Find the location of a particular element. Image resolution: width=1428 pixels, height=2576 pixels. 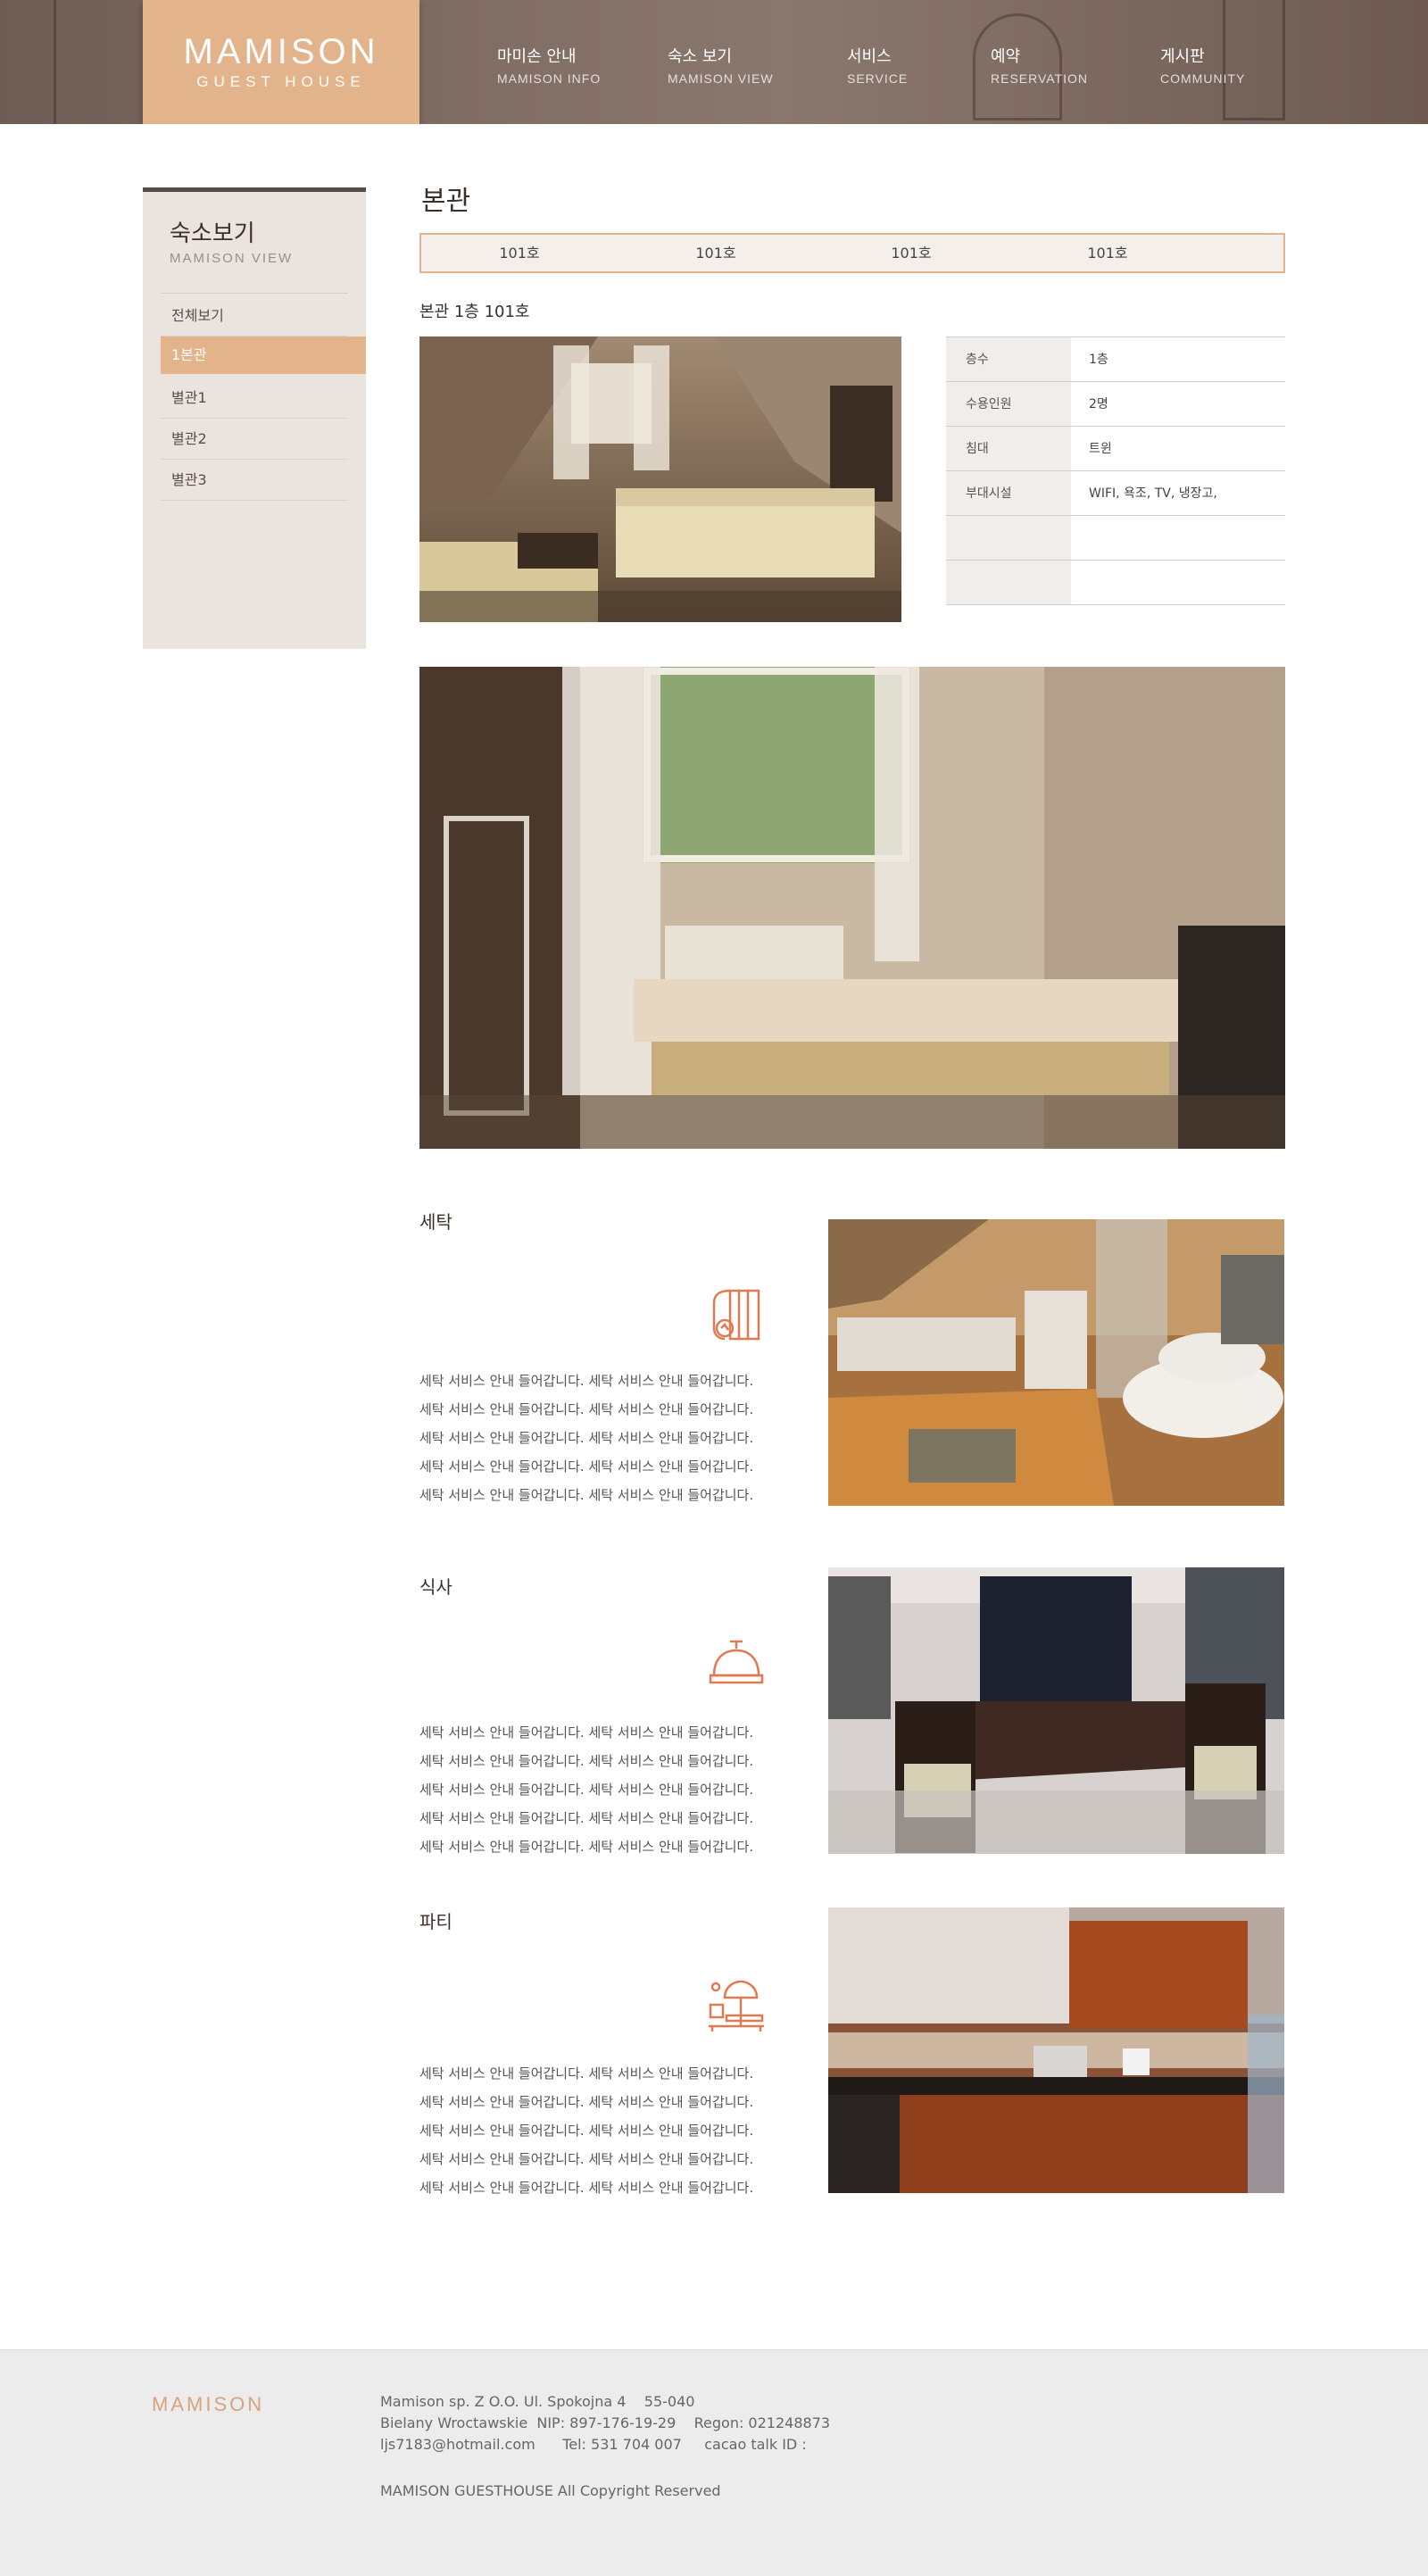

nav-item-view: 숙소 보기 MAMISON VIEW is located at coordinates (721, 66).